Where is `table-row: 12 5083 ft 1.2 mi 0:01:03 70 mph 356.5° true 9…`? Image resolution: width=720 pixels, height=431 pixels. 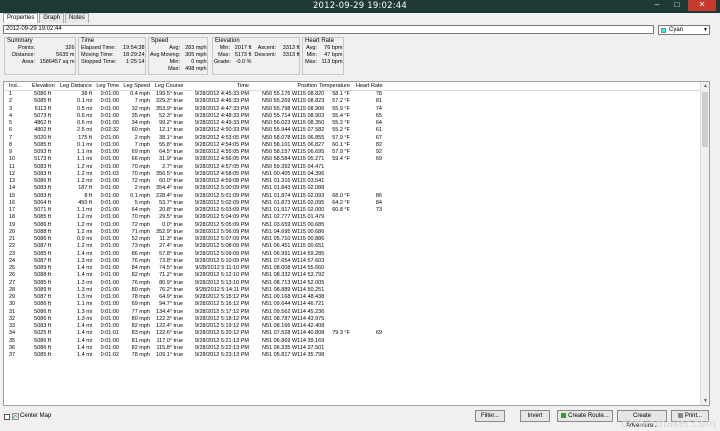 table-row: 12 5083 ft 1.2 mi 0:01:03 70 mph 356.5° true 9… is located at coordinates (353, 174).